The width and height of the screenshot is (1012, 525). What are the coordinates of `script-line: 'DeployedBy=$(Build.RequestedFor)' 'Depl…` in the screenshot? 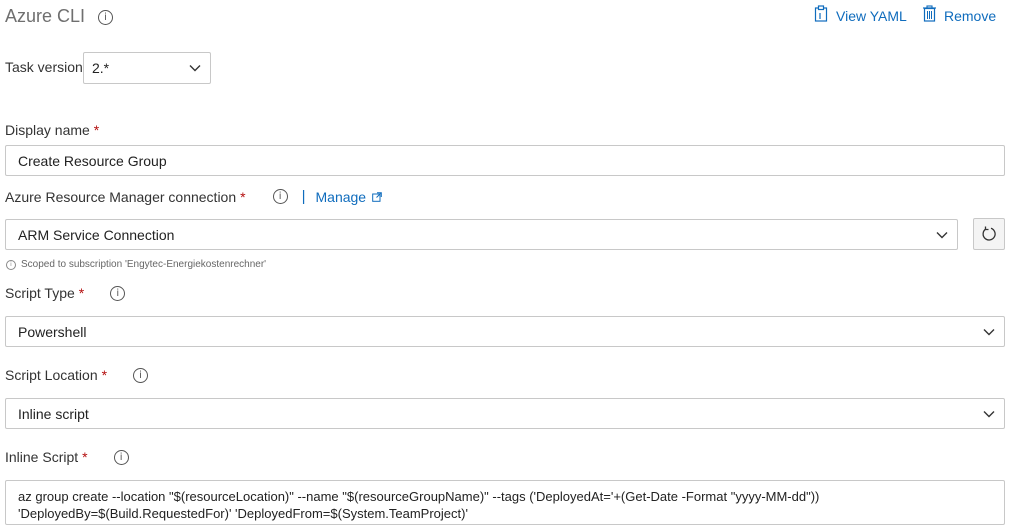 It's located at (243, 513).